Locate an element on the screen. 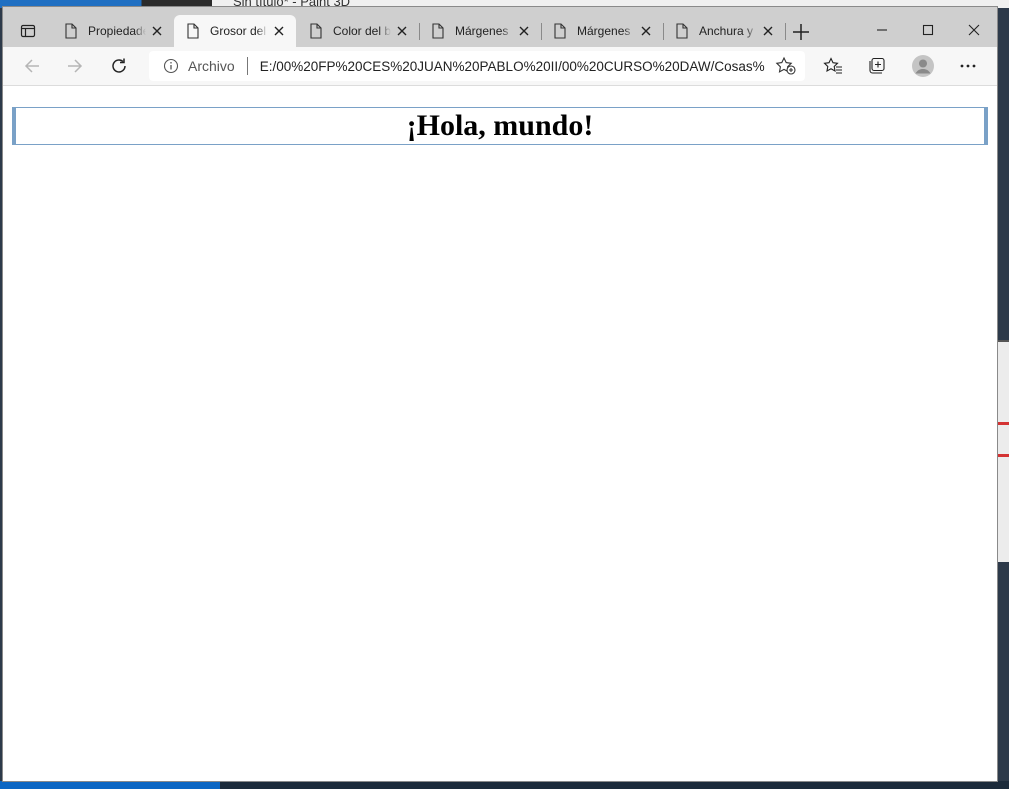 This screenshot has width=1009, height=789. tab-anchura: Anchura y is located at coordinates (724, 31).